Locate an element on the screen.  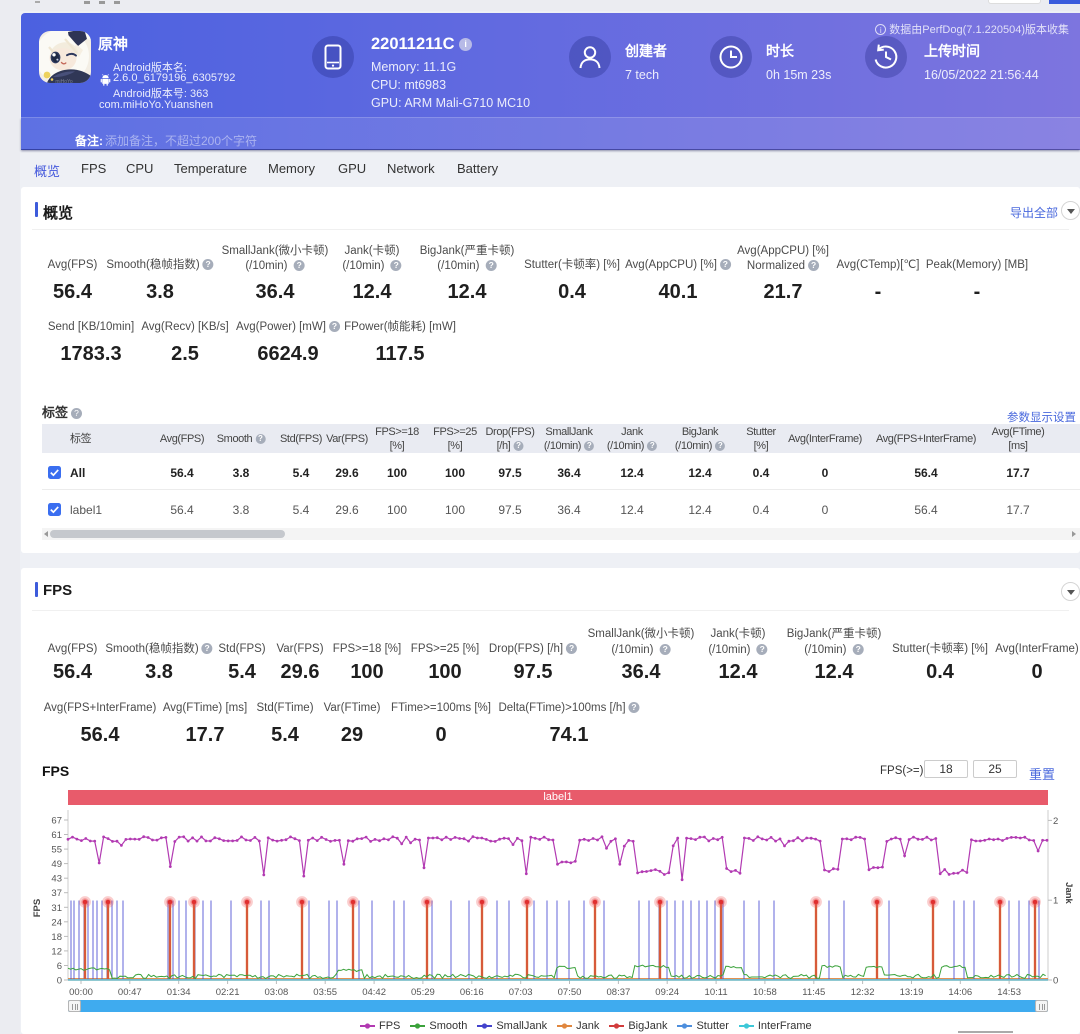
svg-text: 43 is located at coordinates (56, 879).